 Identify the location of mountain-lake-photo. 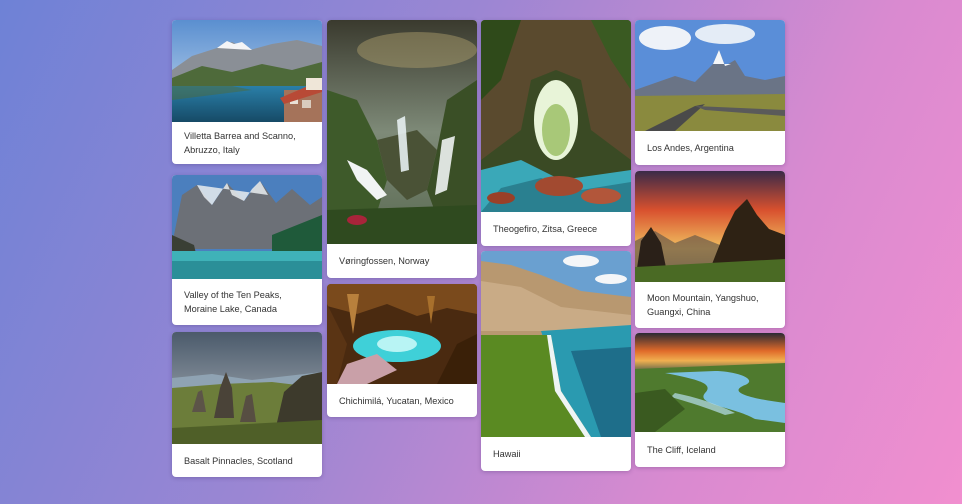
(247, 227).